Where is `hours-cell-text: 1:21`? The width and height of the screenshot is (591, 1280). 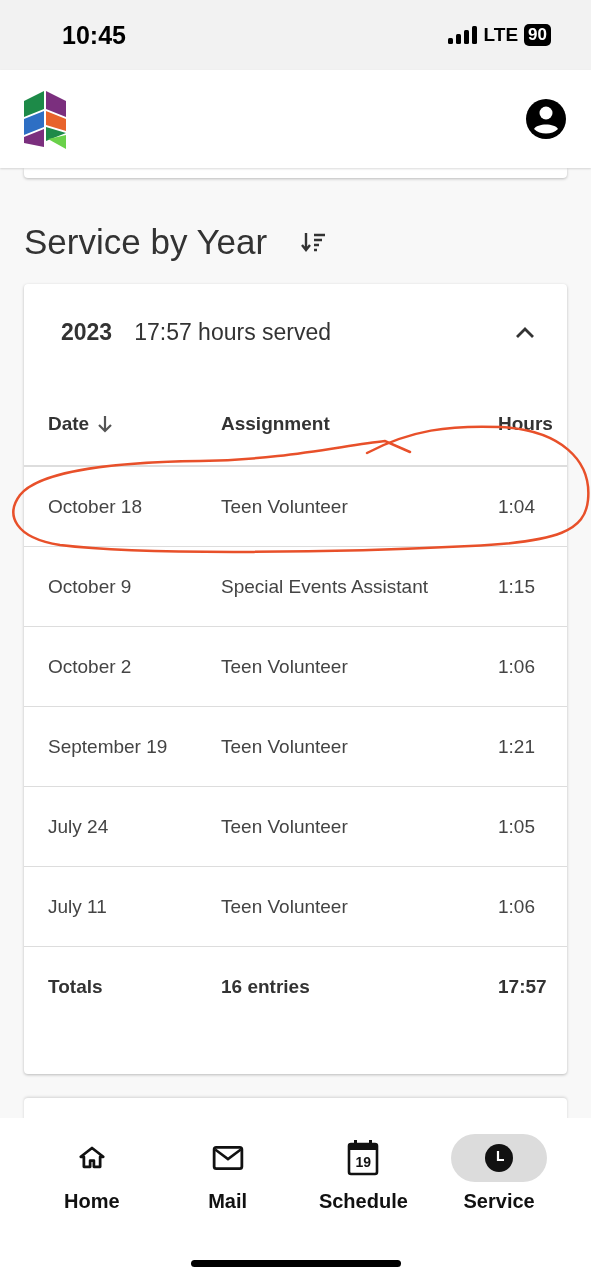
hours-cell-text: 1:21 is located at coordinates (517, 746).